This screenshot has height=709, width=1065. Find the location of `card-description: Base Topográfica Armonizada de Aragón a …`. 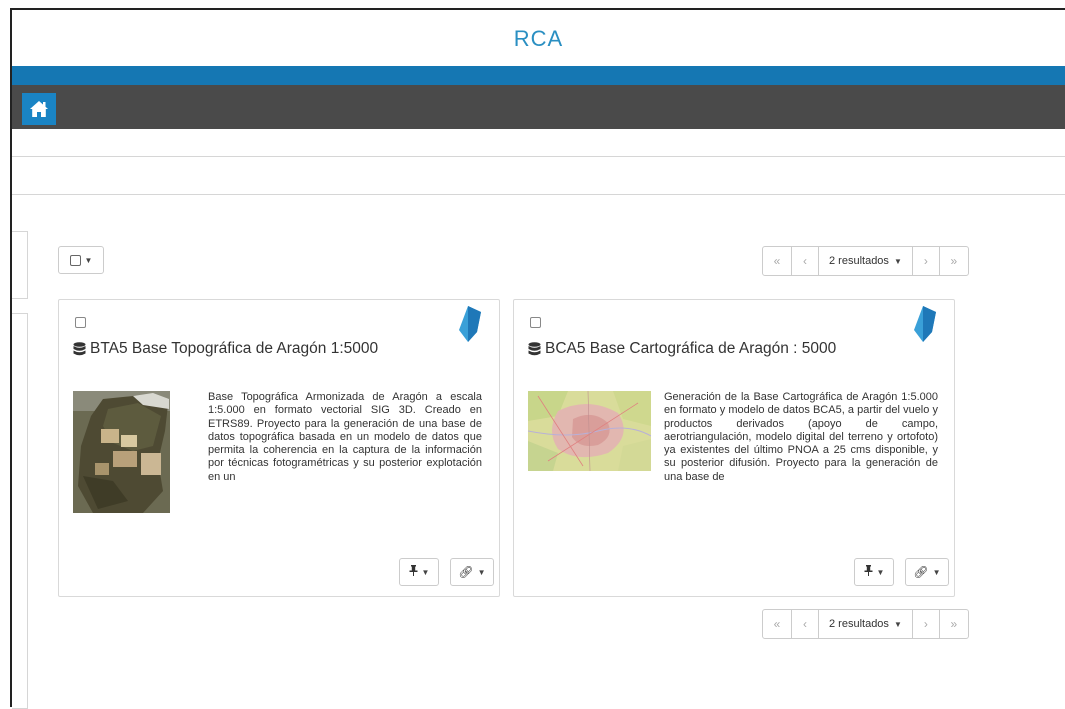

card-description: Base Topográfica Armonizada de Aragón a … is located at coordinates (345, 437).